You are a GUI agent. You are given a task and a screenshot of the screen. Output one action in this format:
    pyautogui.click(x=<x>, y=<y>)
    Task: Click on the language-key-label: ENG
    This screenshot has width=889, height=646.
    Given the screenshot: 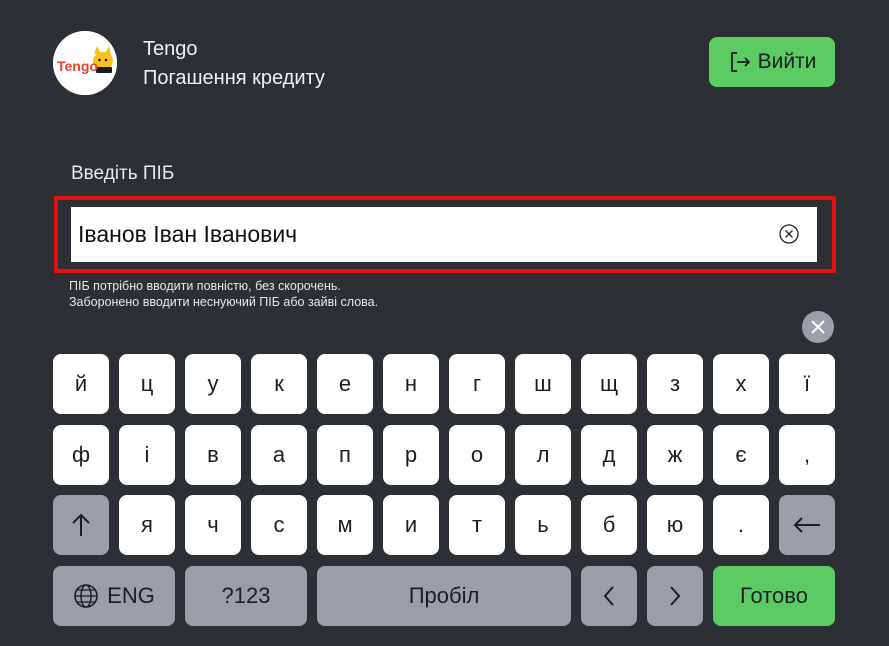 What is the action you would take?
    pyautogui.click(x=131, y=595)
    